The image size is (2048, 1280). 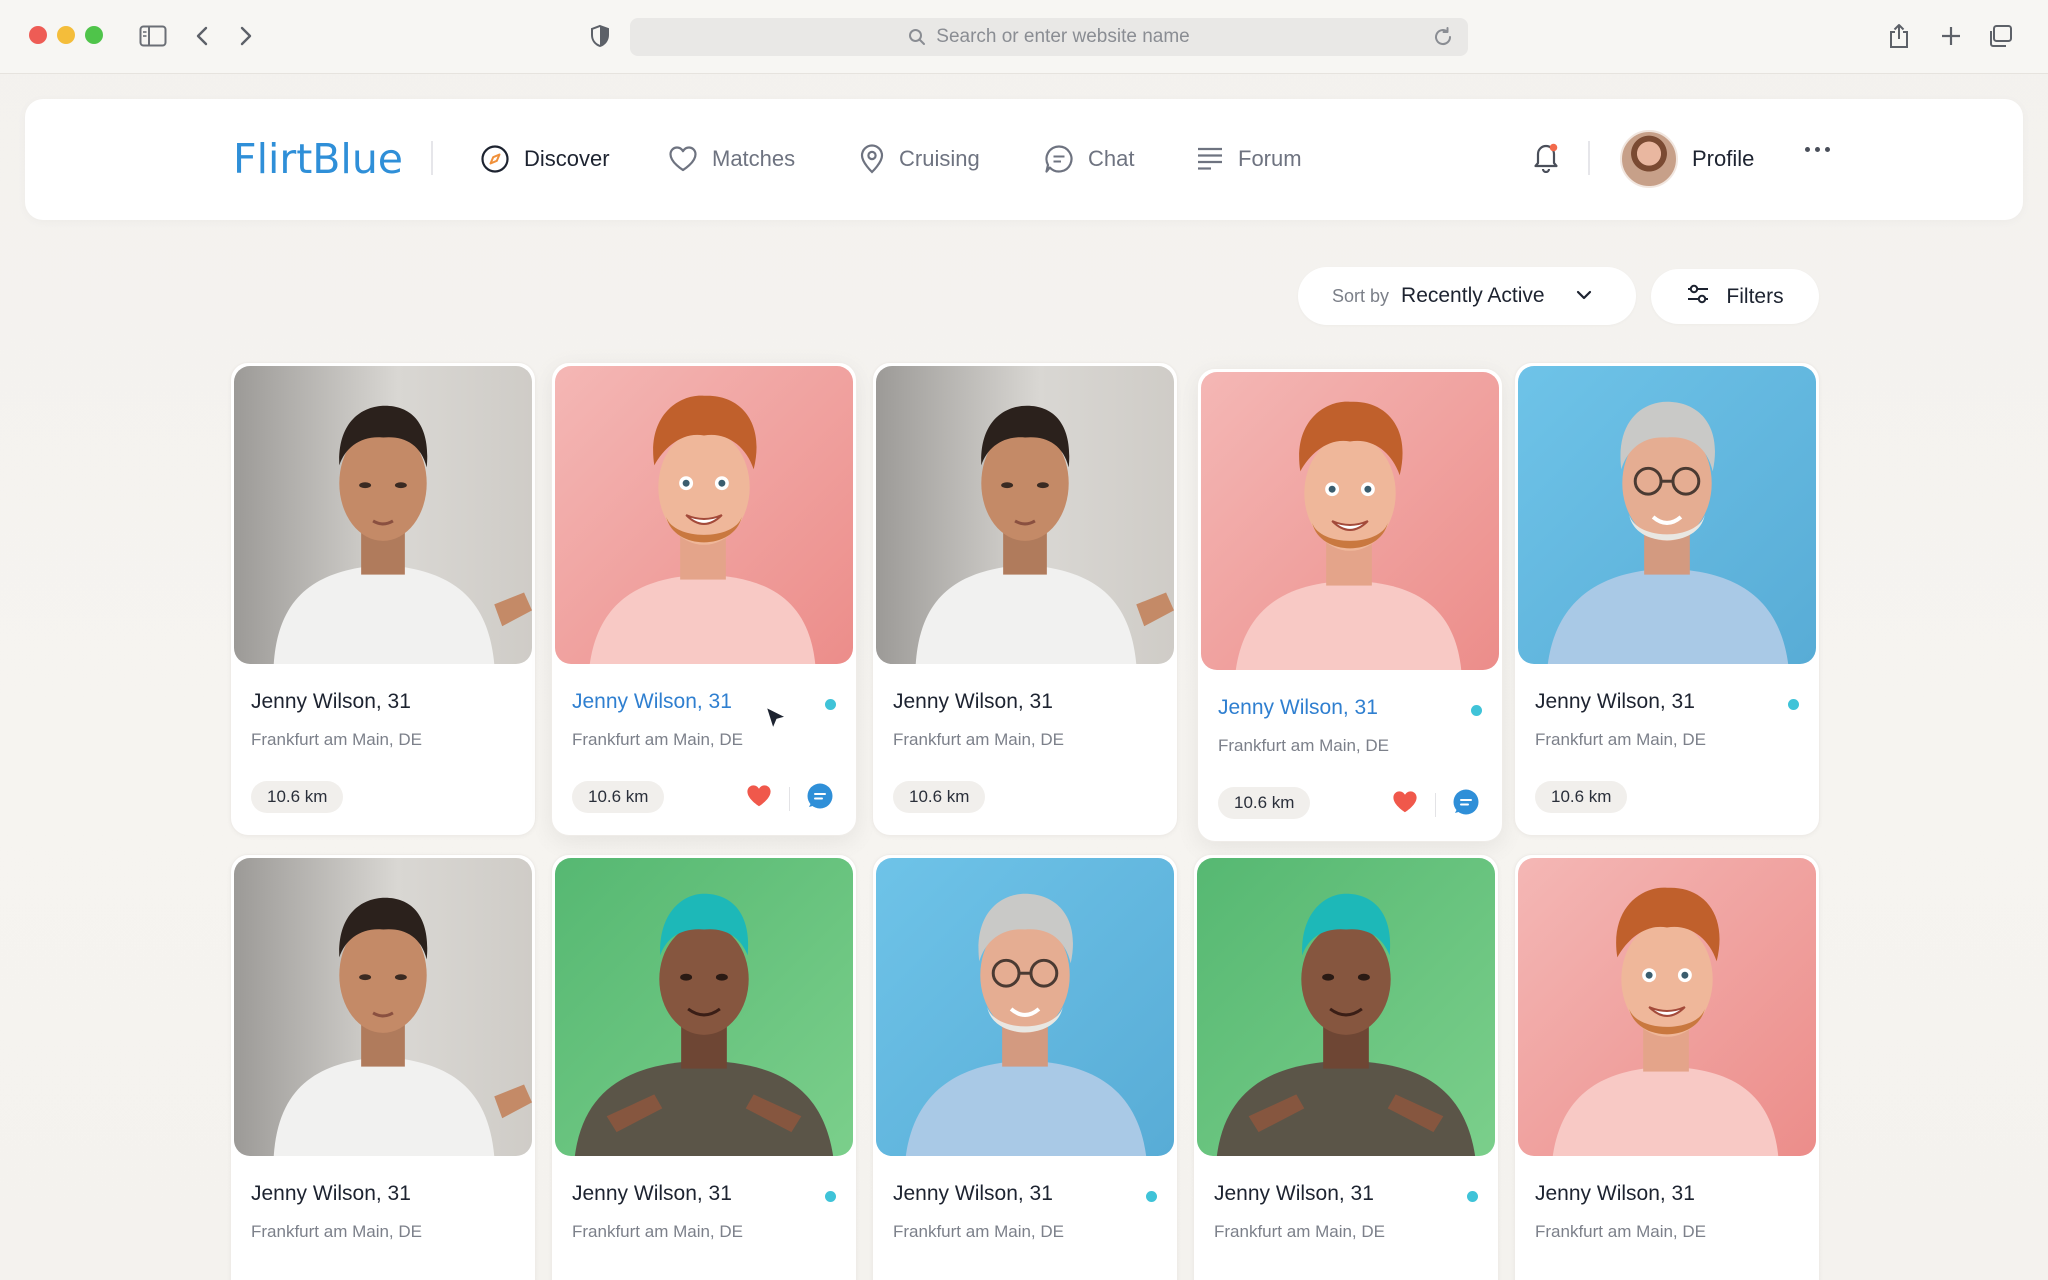 What do you see at coordinates (683, 159) in the screenshot?
I see `heart-icon` at bounding box center [683, 159].